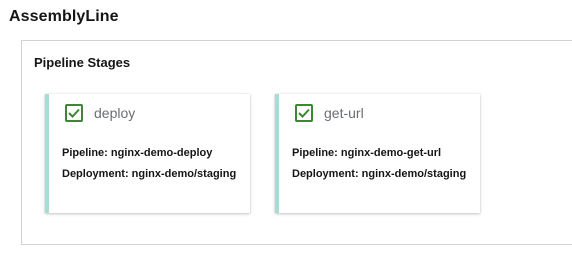  What do you see at coordinates (344, 113) in the screenshot?
I see `stage-name: get-url` at bounding box center [344, 113].